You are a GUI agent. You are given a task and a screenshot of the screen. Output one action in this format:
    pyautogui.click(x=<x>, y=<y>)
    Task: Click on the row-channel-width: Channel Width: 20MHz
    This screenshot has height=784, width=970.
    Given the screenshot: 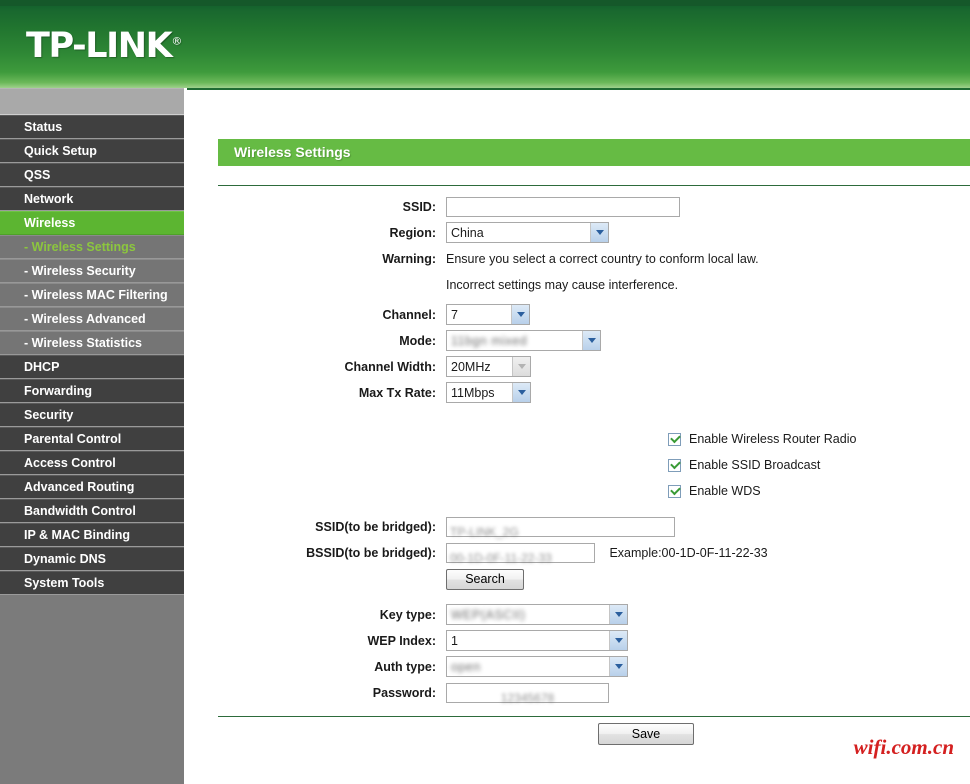 What is the action you would take?
    pyautogui.click(x=578, y=367)
    